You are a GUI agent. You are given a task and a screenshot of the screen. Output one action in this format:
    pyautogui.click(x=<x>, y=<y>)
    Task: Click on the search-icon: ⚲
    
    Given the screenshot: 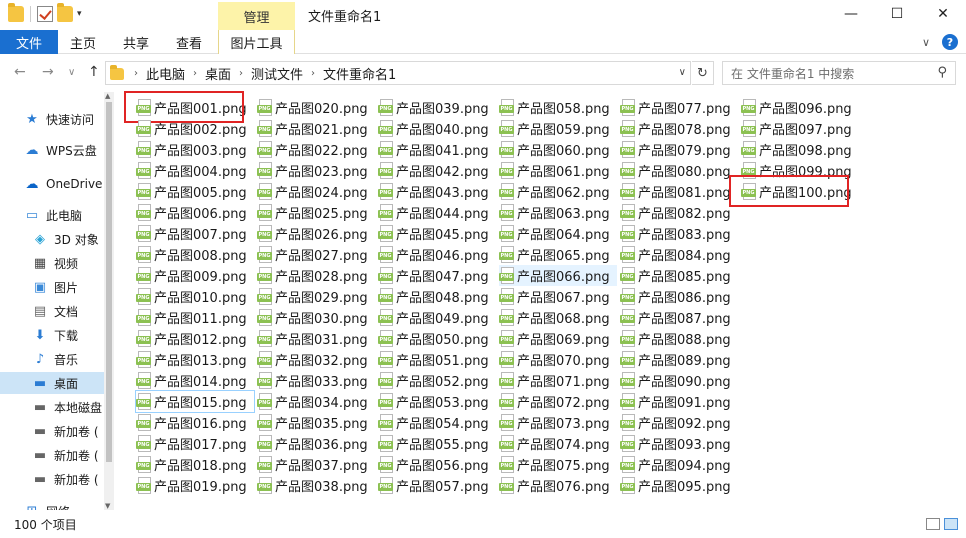 What is the action you would take?
    pyautogui.click(x=942, y=72)
    